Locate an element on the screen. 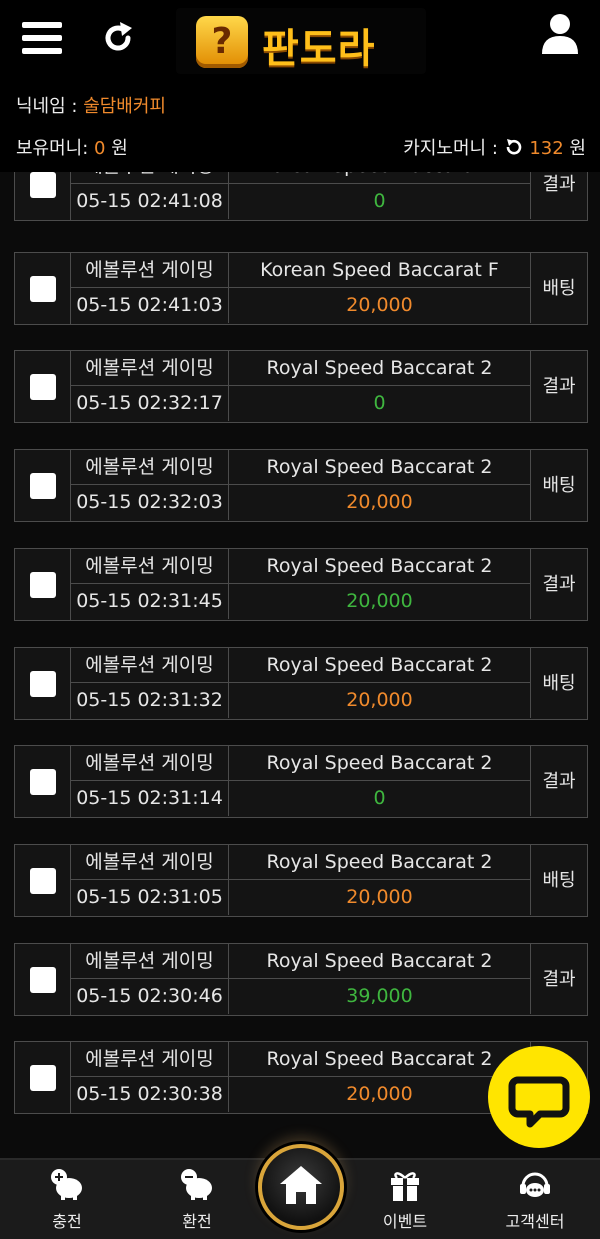 This screenshot has height=1239, width=600. game-name: Korean Speed Baccarat F is located at coordinates (380, 178).